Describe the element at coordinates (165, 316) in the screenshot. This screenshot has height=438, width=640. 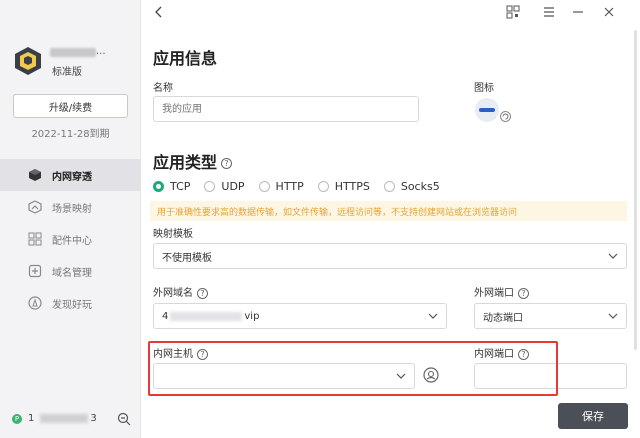
I see `ext-domain-prefix: 4` at that location.